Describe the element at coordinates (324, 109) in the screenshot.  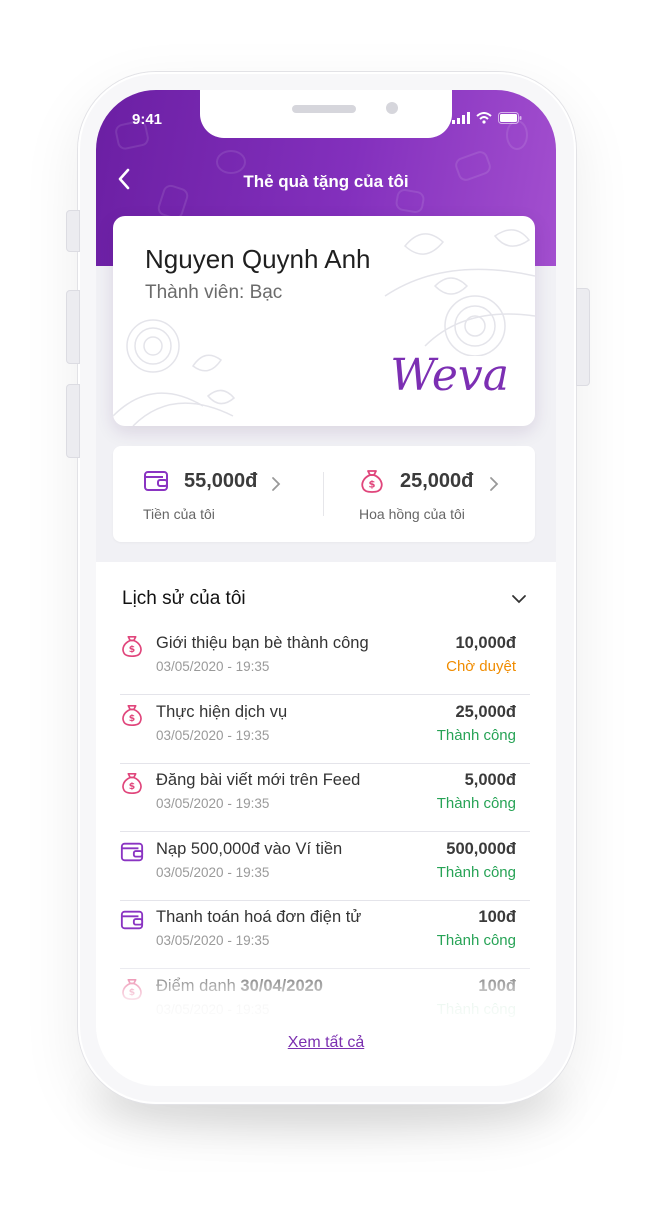
I see `speaker` at that location.